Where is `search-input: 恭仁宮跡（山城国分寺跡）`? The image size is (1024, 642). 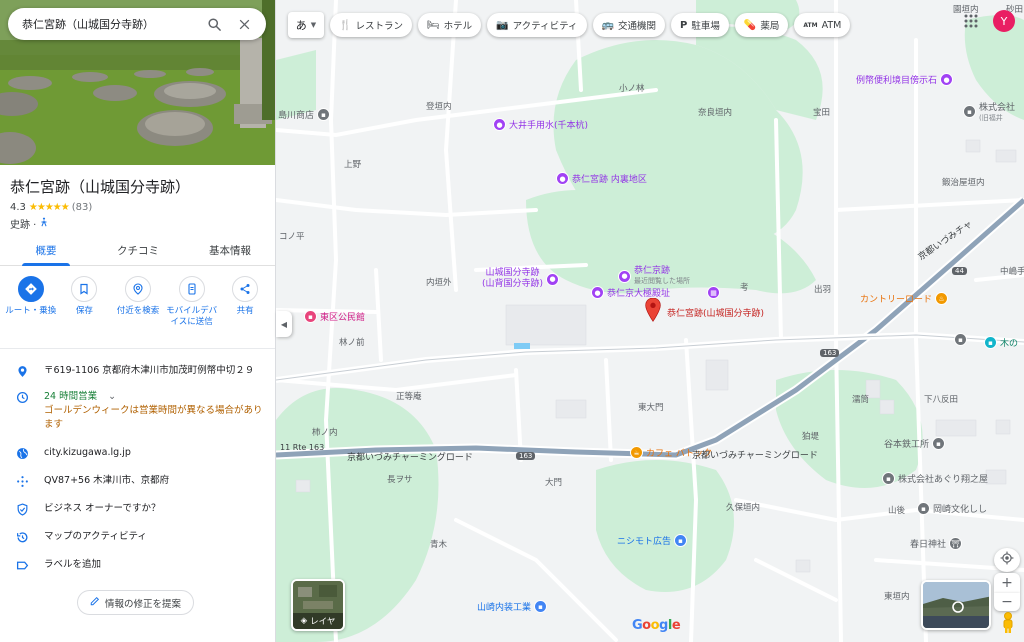
search-input: 恭仁宮跡（山城国分寺跡） is located at coordinates (109, 24).